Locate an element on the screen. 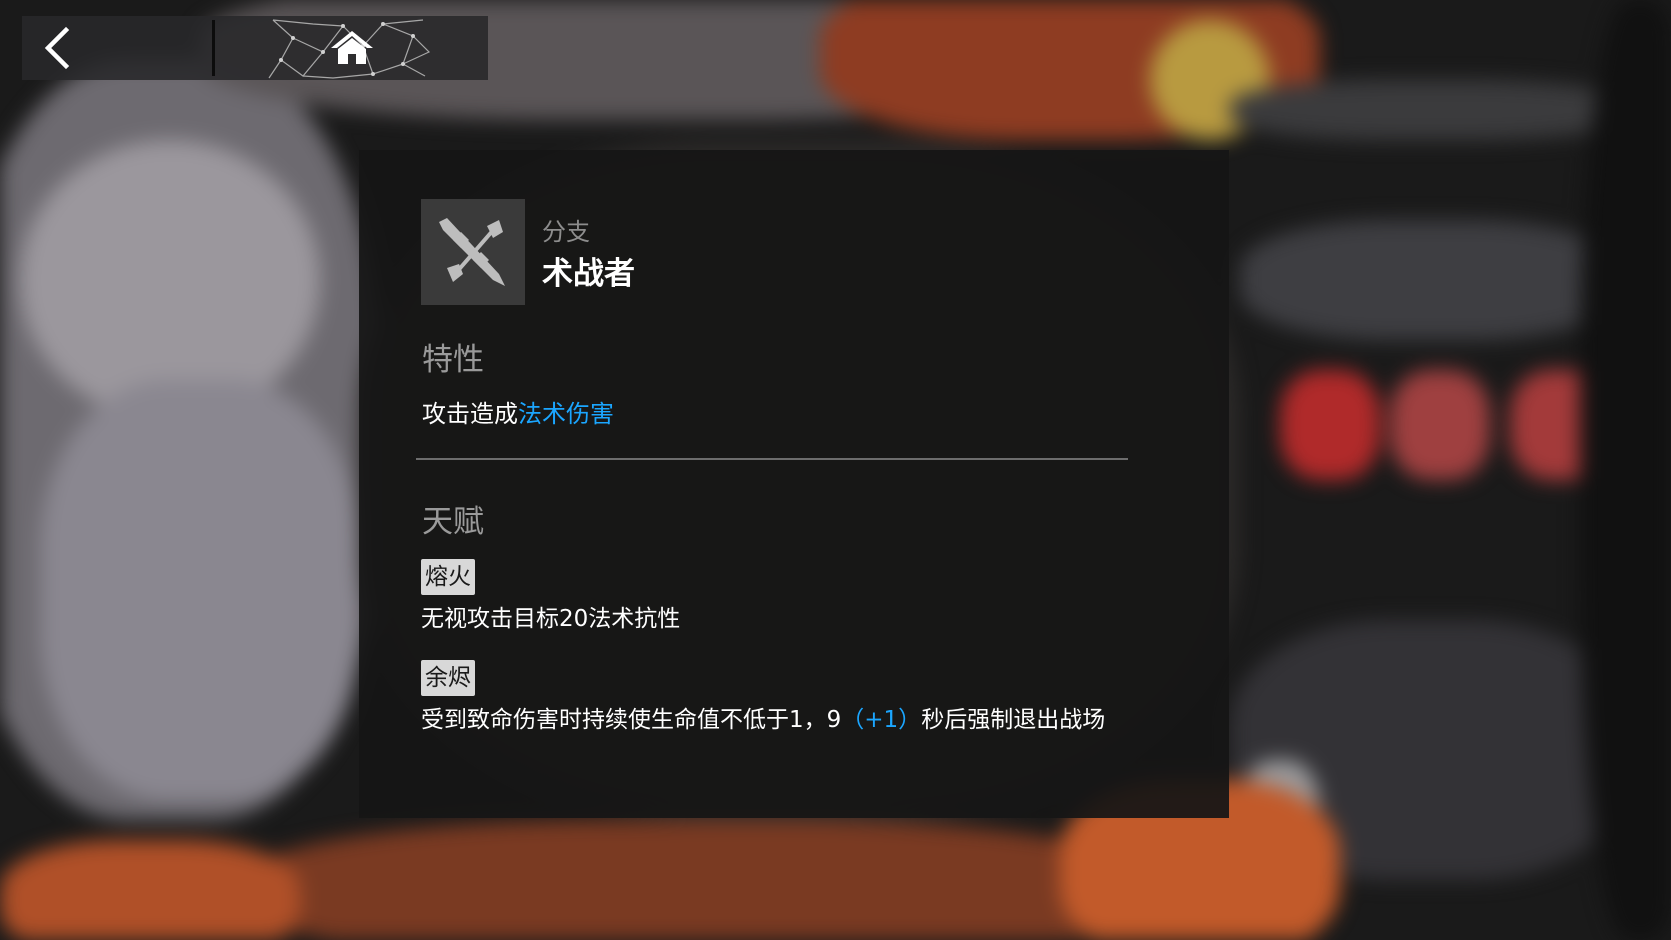 This screenshot has width=1671, height=940. talent-name-tag: 熔火 is located at coordinates (448, 577).